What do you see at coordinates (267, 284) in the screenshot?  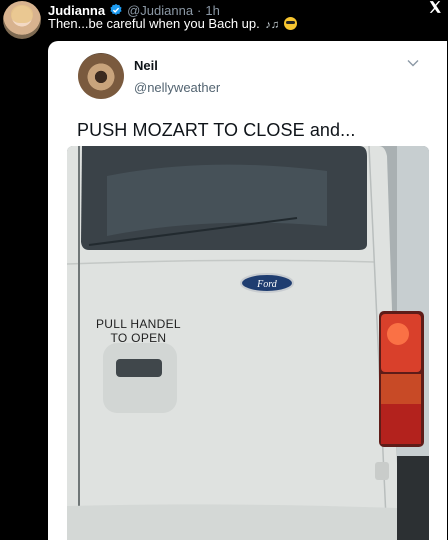 I see `ford-badge-text: Ford` at bounding box center [267, 284].